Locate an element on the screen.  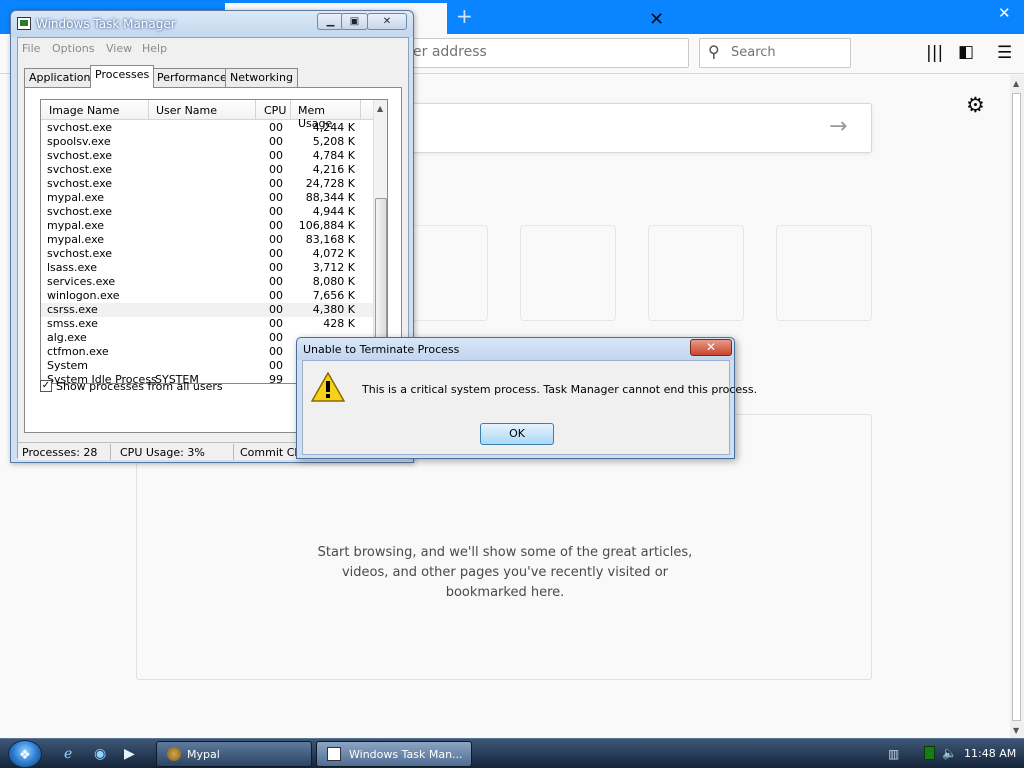
cell-image-name: smss.exe is located at coordinates (72, 323).